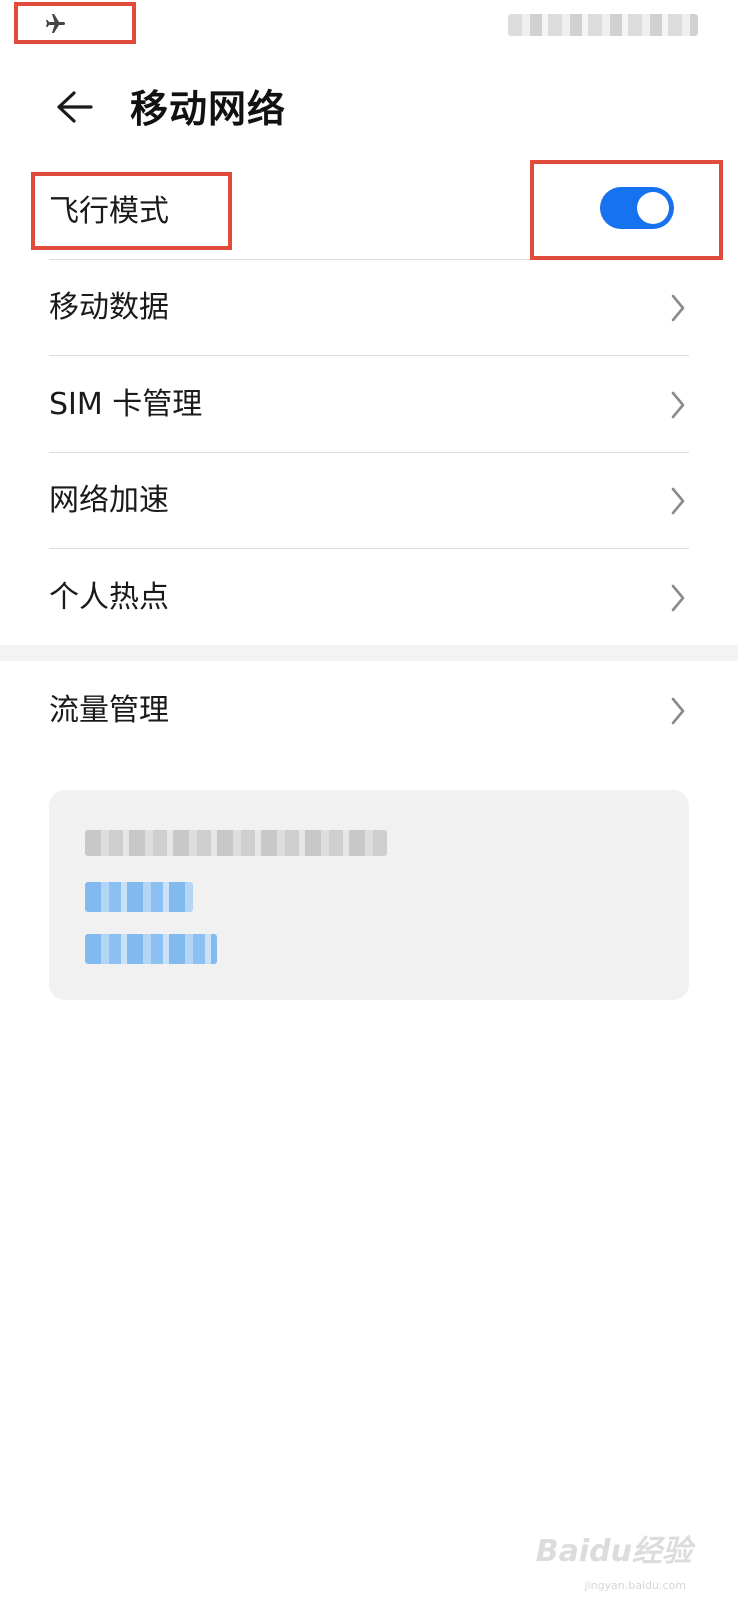 The width and height of the screenshot is (738, 1600). What do you see at coordinates (236, 843) in the screenshot?
I see `blurred-text` at bounding box center [236, 843].